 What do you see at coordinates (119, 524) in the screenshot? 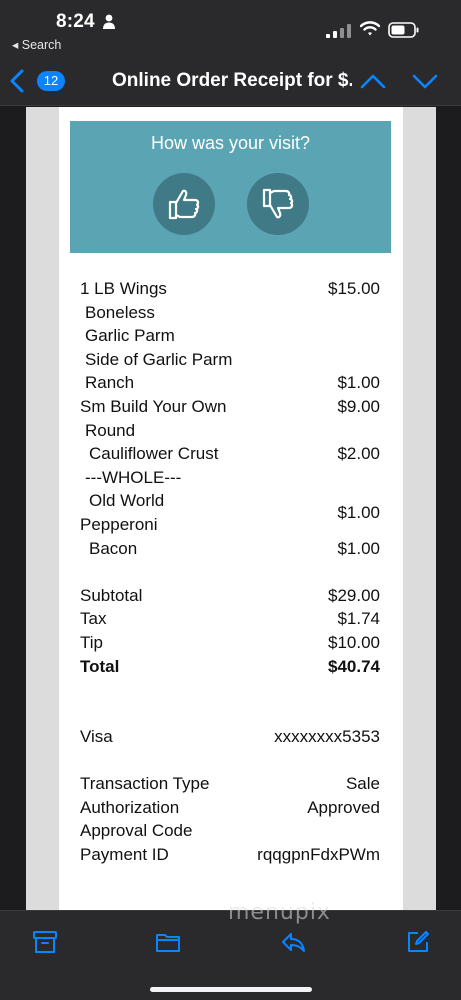
I see `item-label: Pepperoni` at bounding box center [119, 524].